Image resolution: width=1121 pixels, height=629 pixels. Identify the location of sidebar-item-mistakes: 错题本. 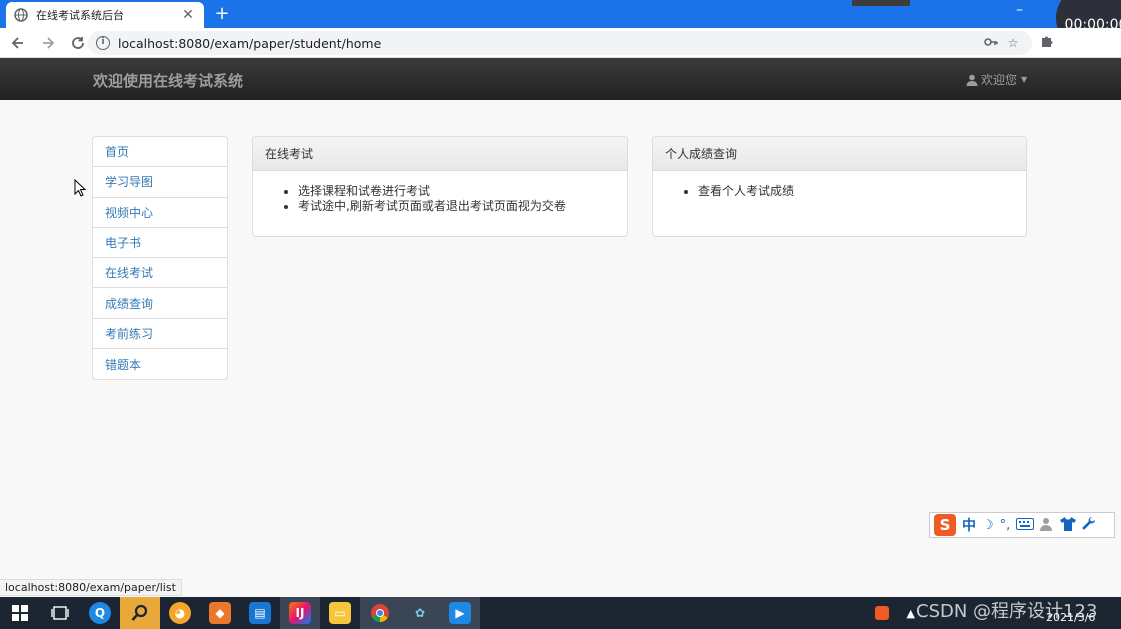
(160, 364).